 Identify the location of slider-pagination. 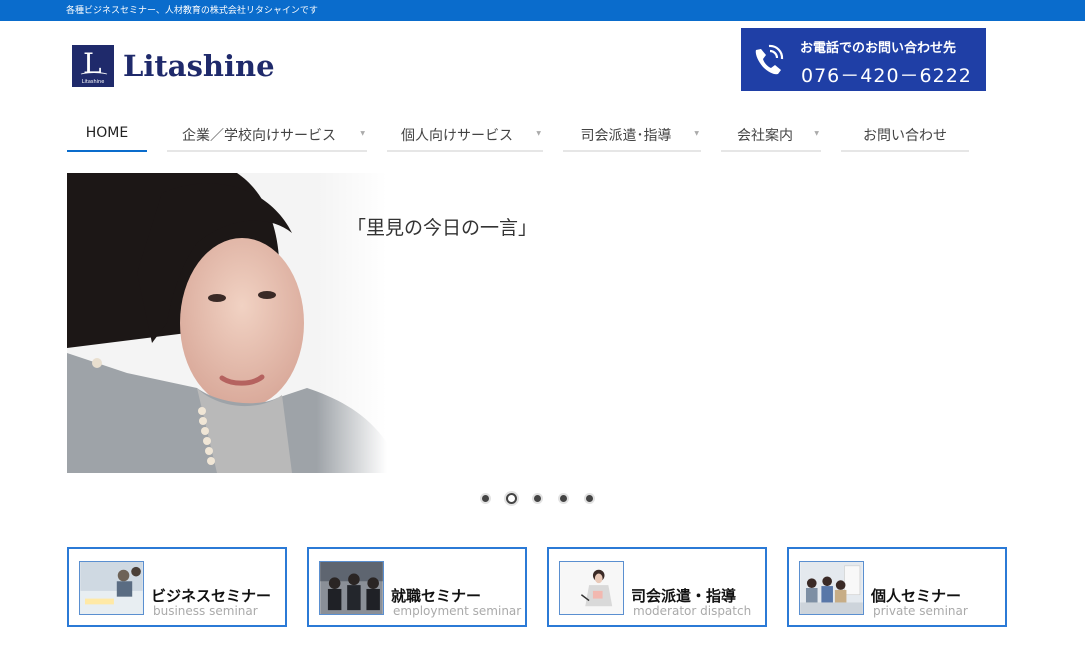
(538, 499).